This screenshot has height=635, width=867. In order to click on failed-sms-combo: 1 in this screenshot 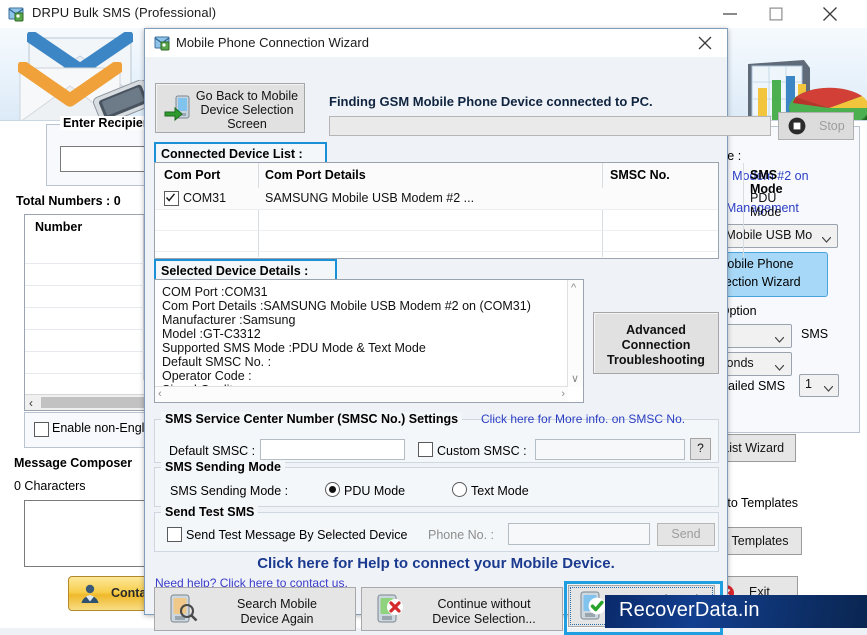, I will do `click(819, 385)`.